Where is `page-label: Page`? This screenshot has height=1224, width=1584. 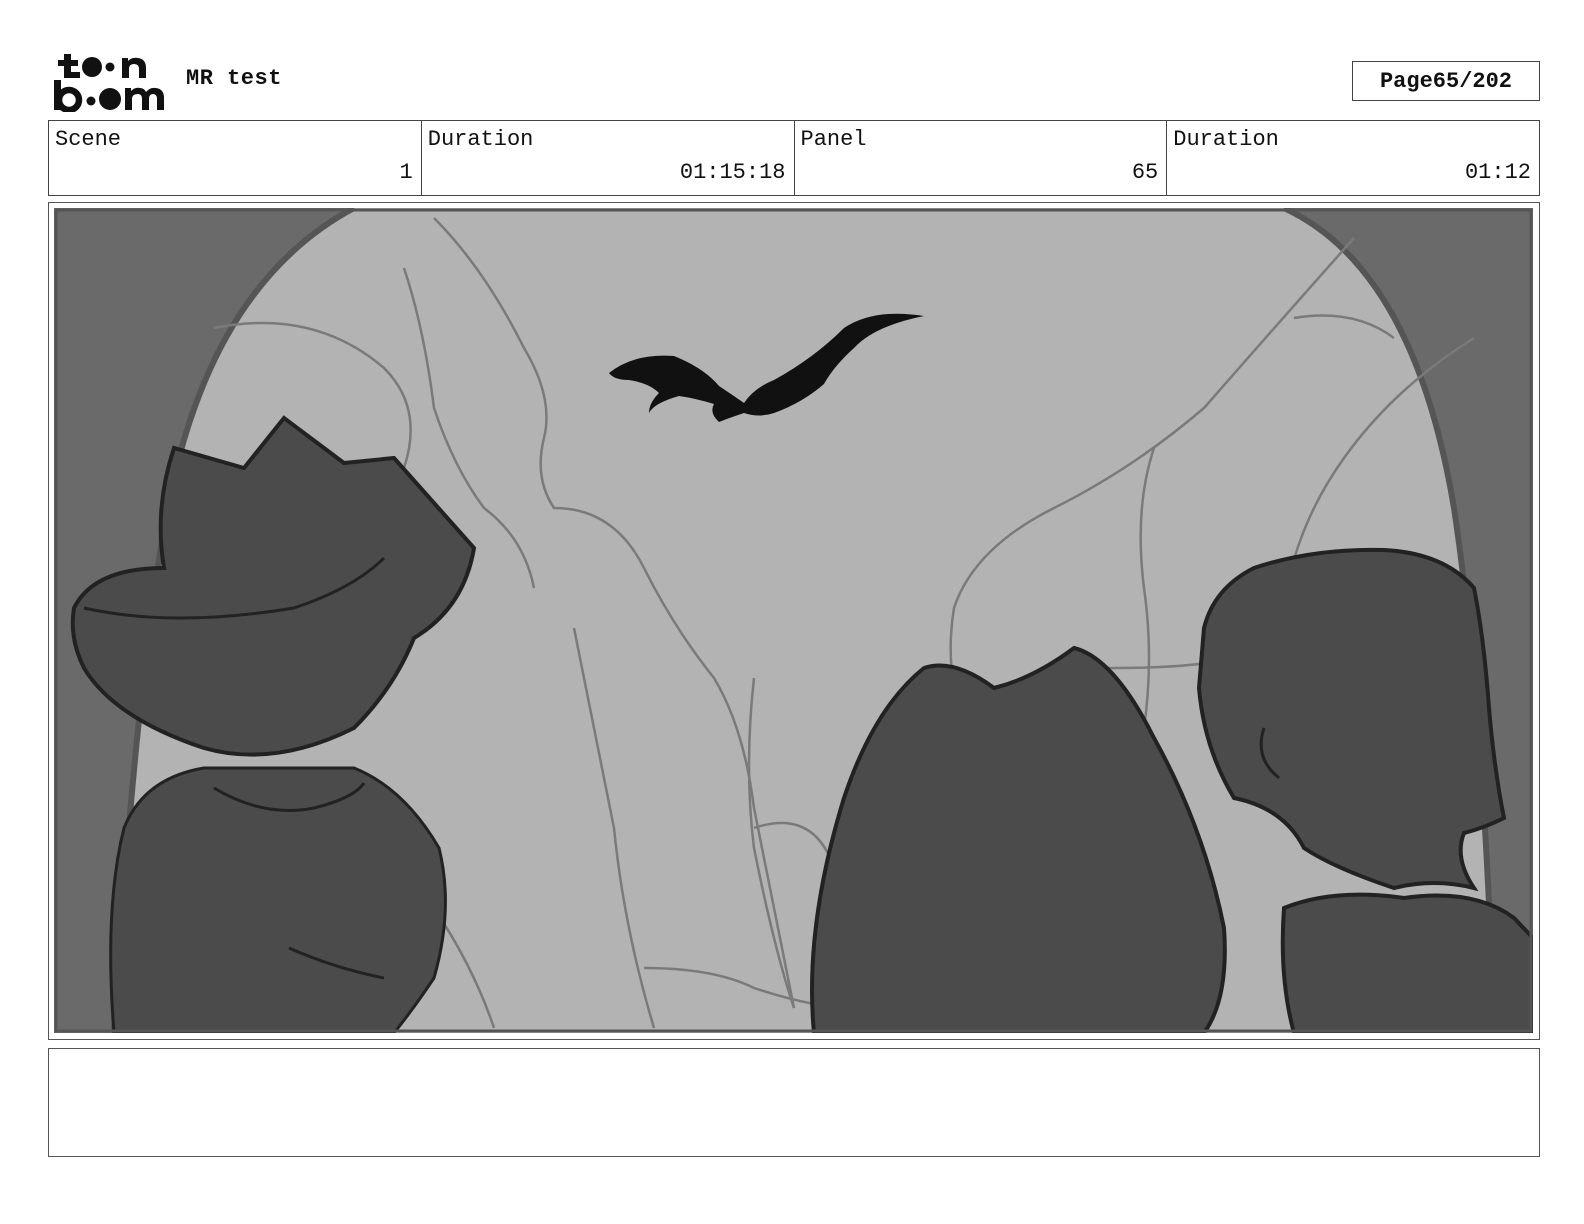 page-label: Page is located at coordinates (1406, 81).